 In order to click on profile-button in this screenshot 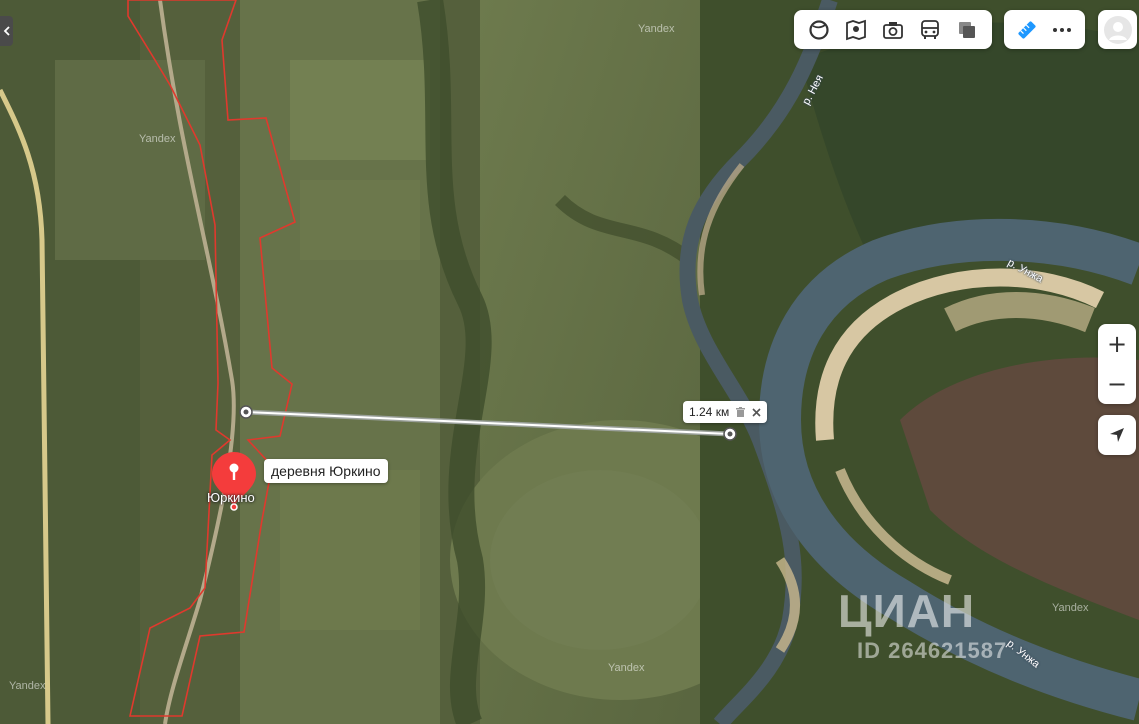, I will do `click(1117, 29)`.